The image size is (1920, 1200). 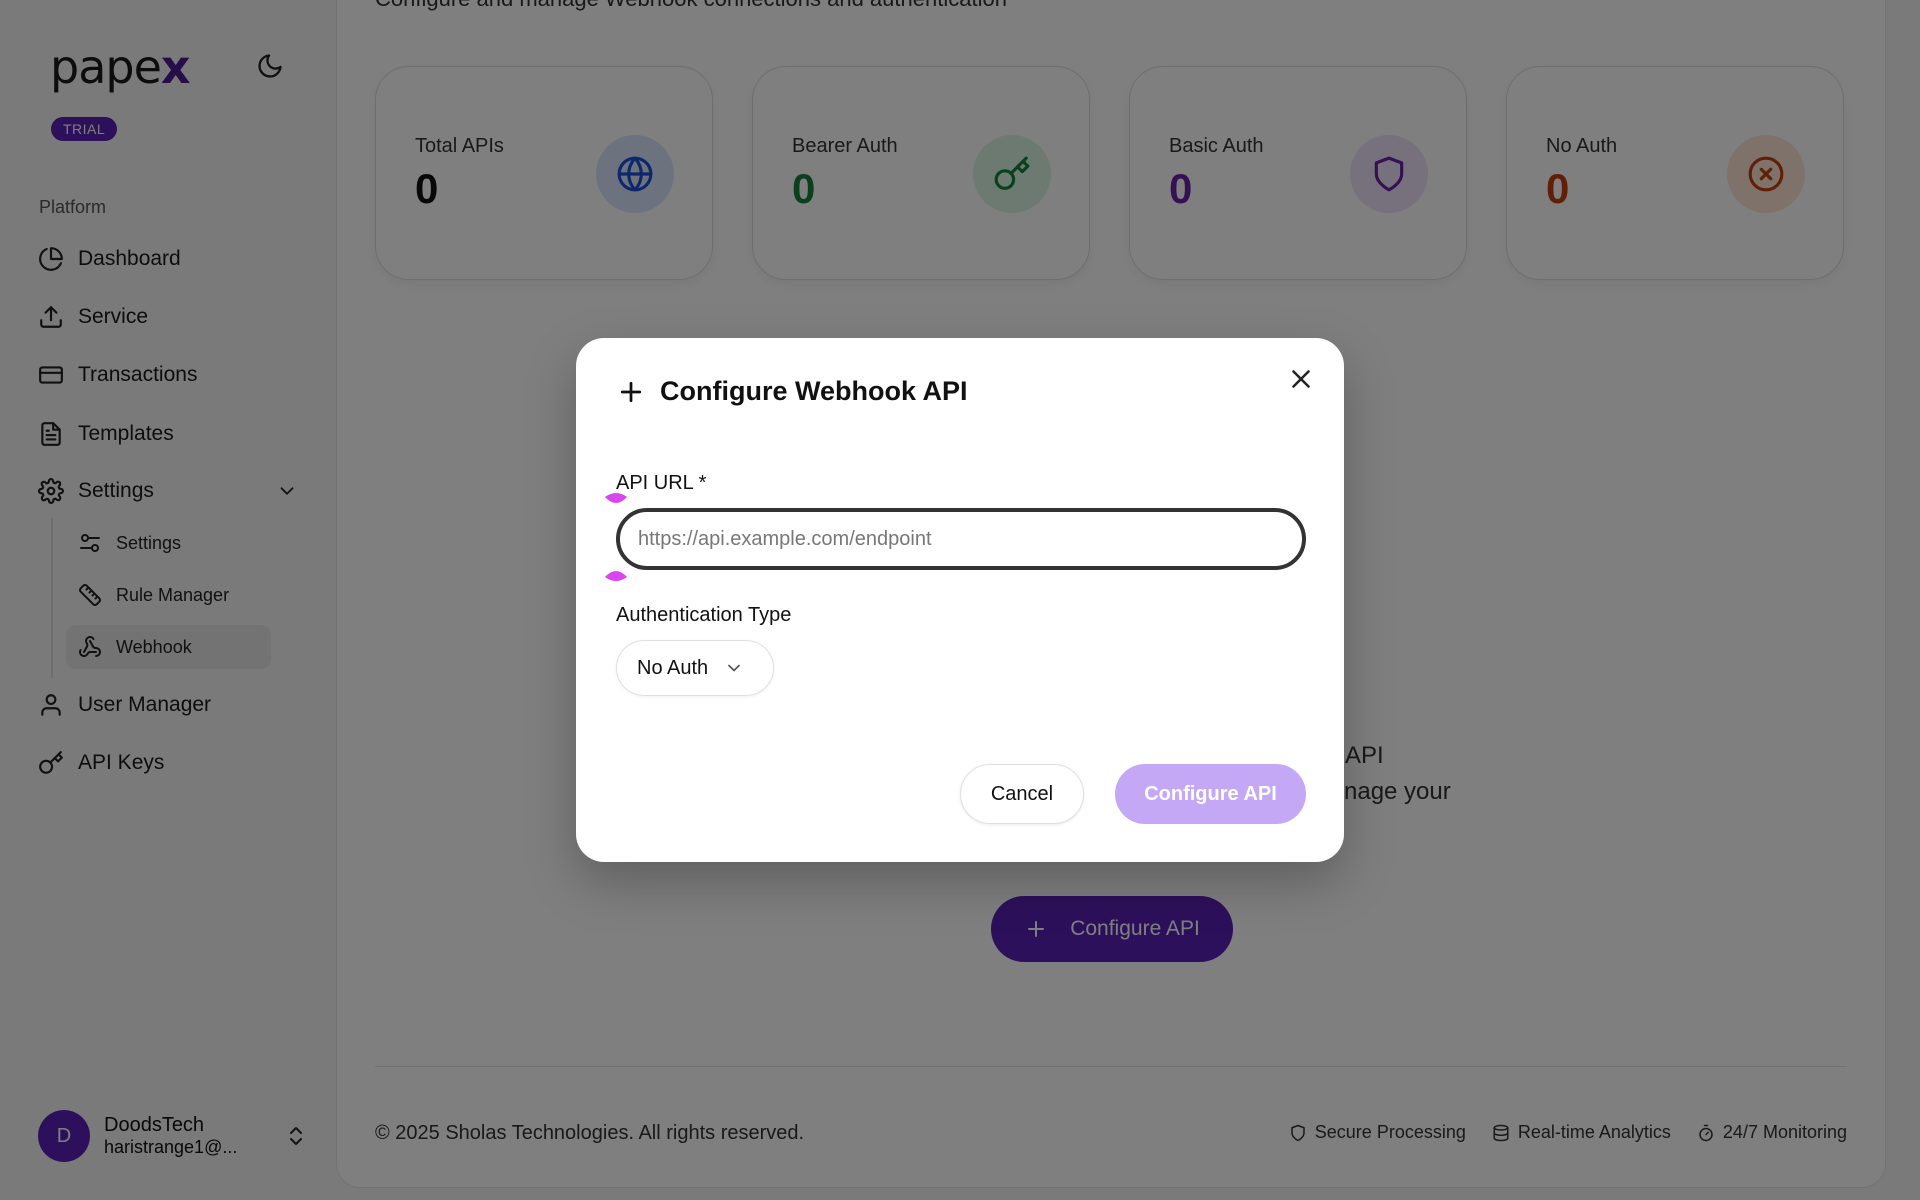 I want to click on cancel-button: Cancel, so click(x=1022, y=794).